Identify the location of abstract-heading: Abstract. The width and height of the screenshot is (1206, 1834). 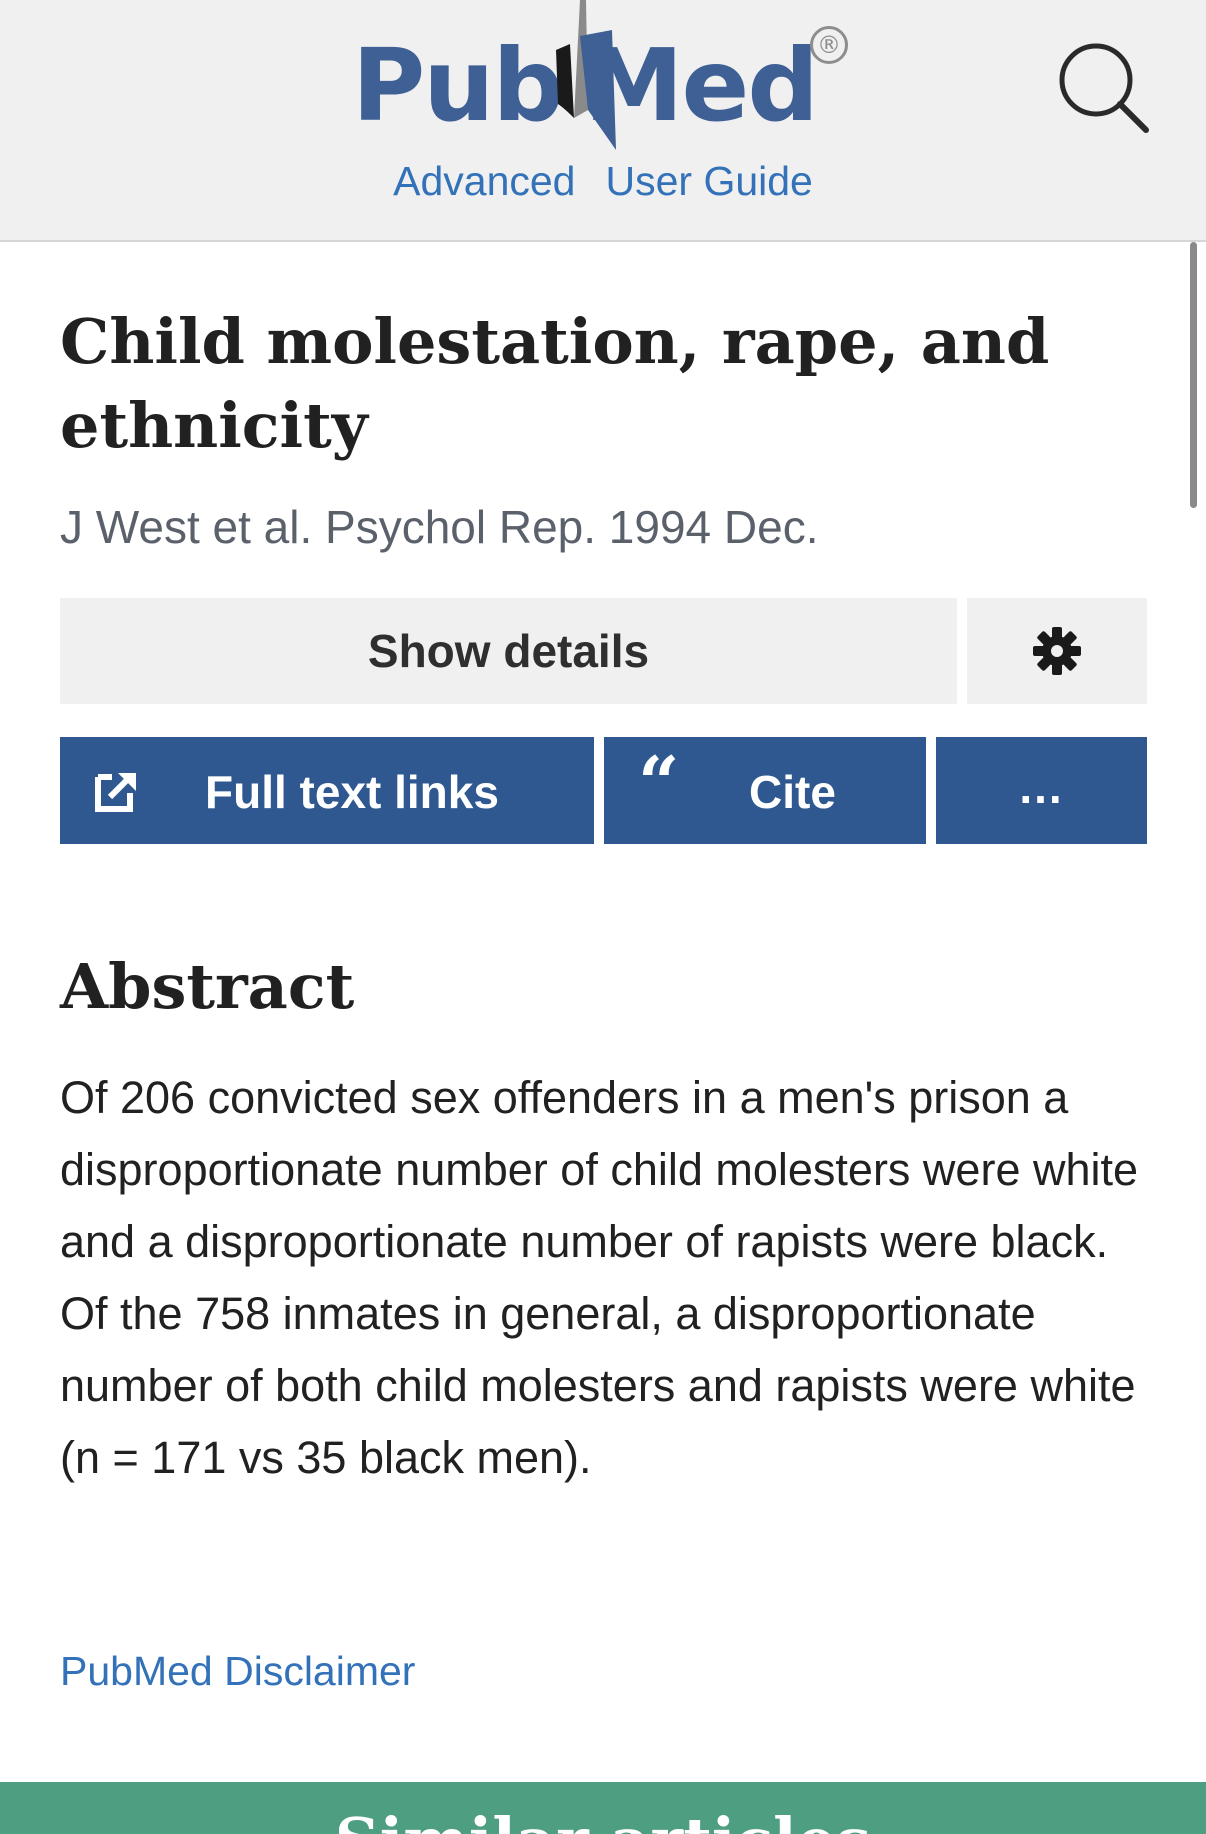
(207, 986).